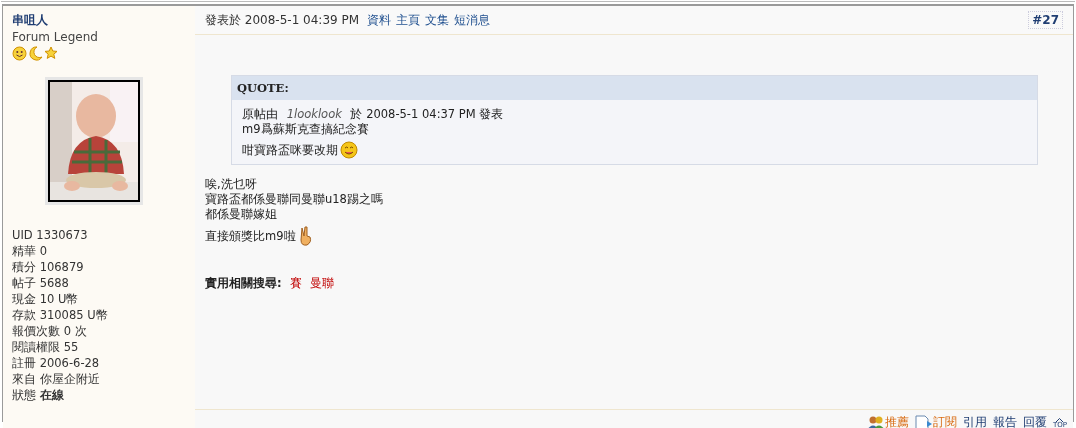 The image size is (1076, 428). What do you see at coordinates (41, 283) in the screenshot?
I see `profile-stat: 帖子 5688` at bounding box center [41, 283].